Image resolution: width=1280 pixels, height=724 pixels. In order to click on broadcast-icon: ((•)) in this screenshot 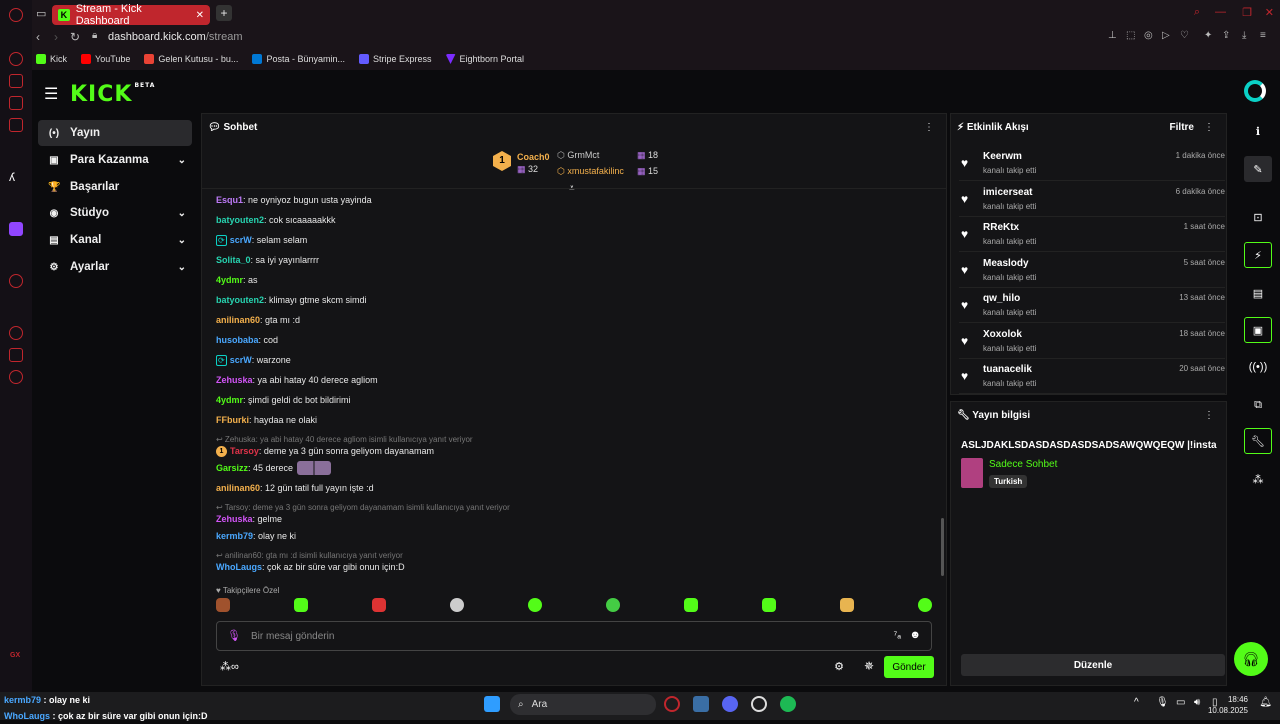, I will do `click(1258, 367)`.